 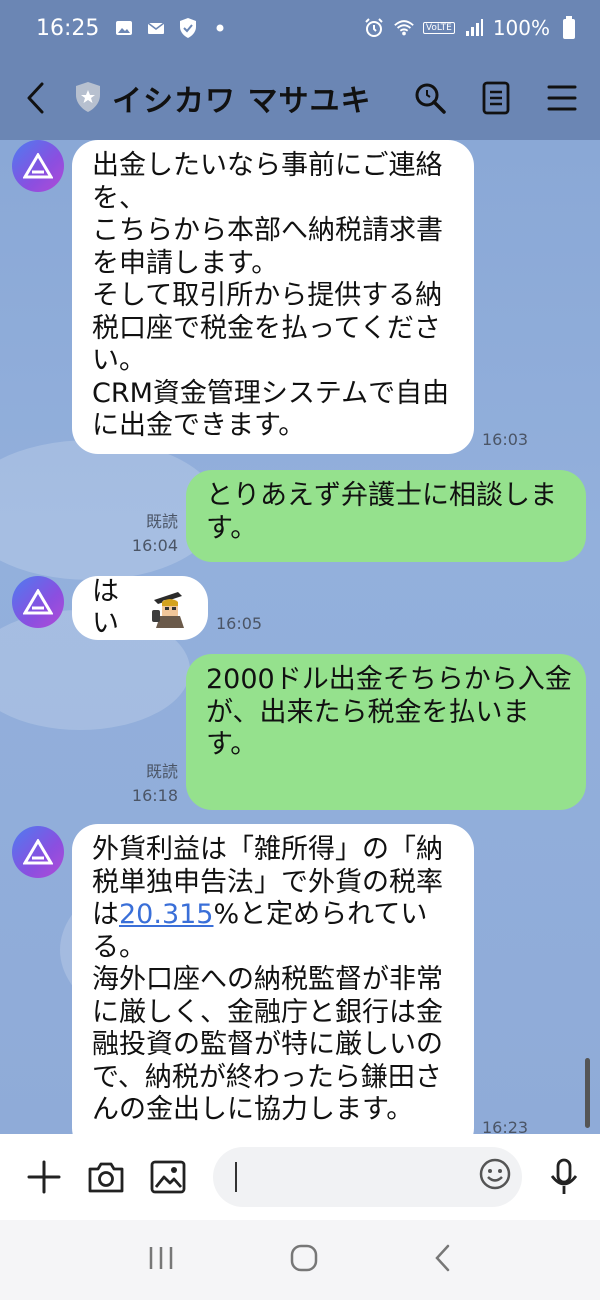 I want to click on message-line: に出金できます。, so click(x=199, y=425).